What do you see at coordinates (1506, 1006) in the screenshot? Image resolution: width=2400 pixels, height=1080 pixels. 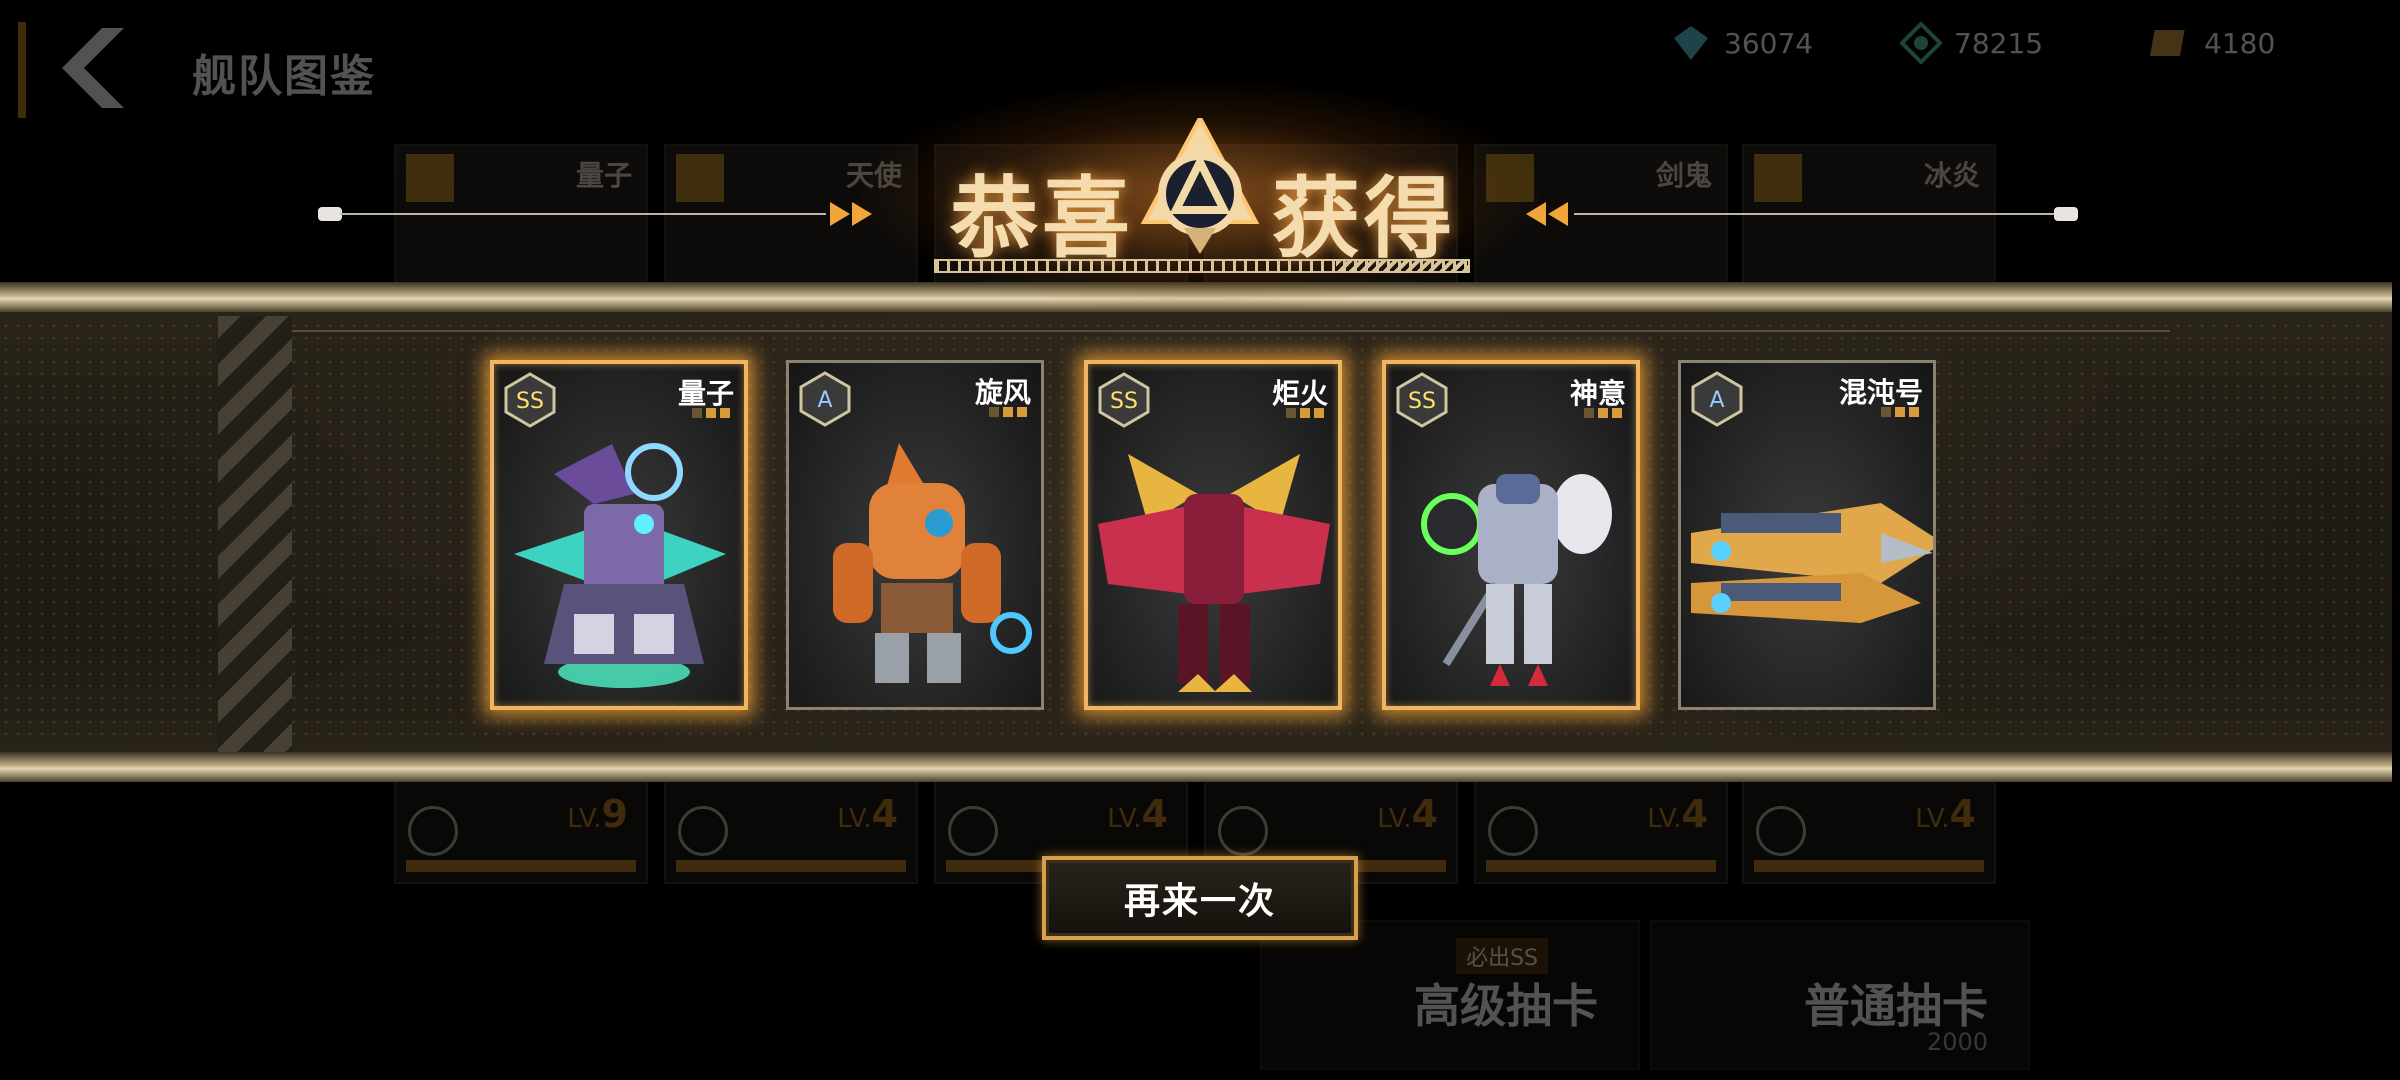 I see `gacha-label: 高级抽卡` at bounding box center [1506, 1006].